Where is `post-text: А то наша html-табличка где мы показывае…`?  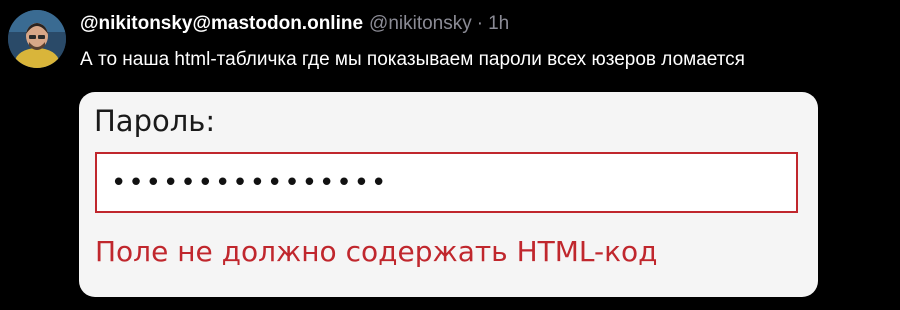
post-text: А то наша html-табличка где мы показывае… is located at coordinates (412, 59).